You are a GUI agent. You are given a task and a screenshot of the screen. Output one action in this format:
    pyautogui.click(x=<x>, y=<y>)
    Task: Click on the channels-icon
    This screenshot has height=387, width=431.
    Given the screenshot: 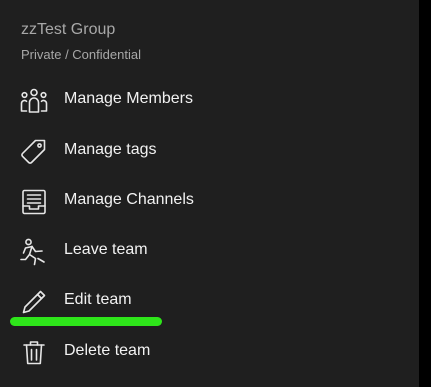 What is the action you would take?
    pyautogui.click(x=34, y=202)
    